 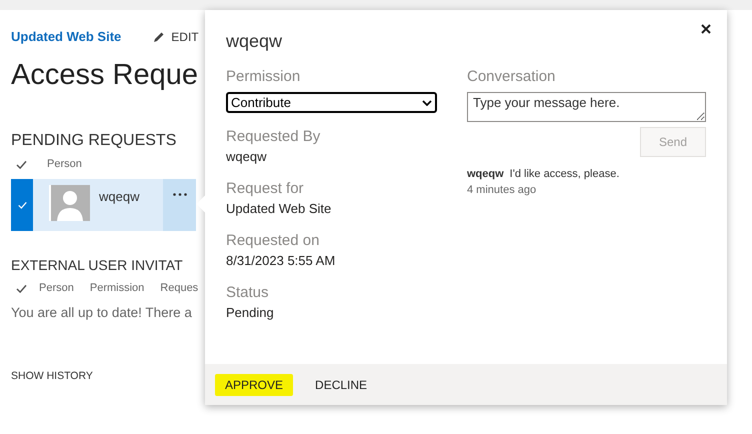 I want to click on message-text: I'd like access, please., so click(x=565, y=174).